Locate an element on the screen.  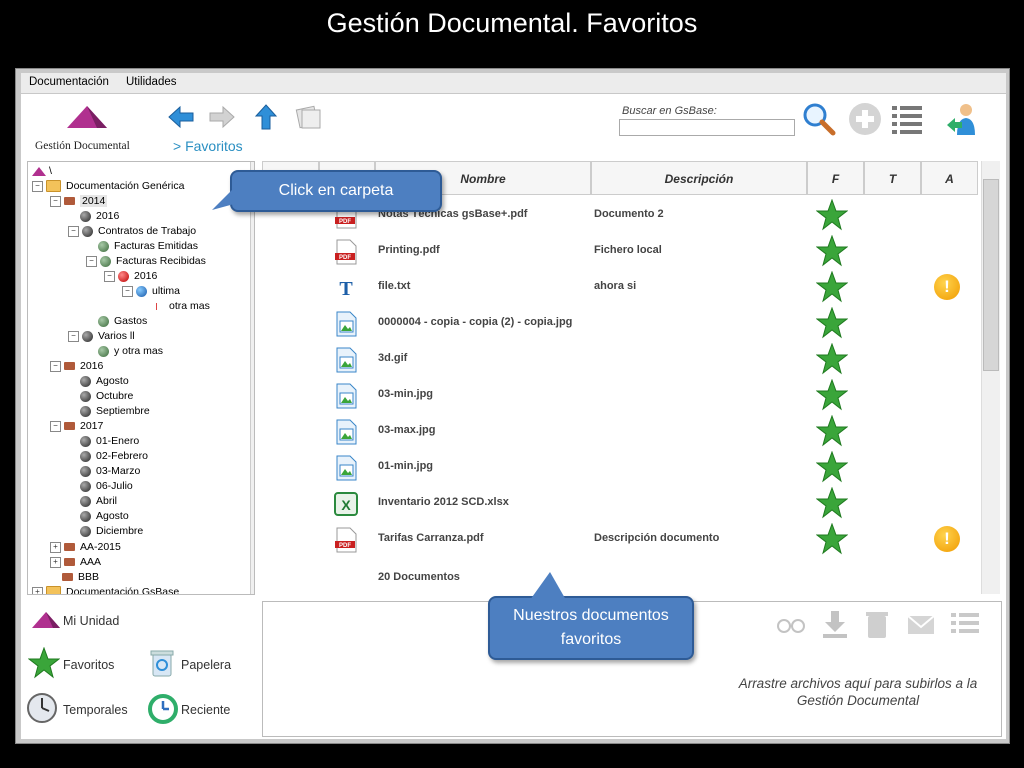
table-row: 03-min.jpg is located at coordinates (621, 395).